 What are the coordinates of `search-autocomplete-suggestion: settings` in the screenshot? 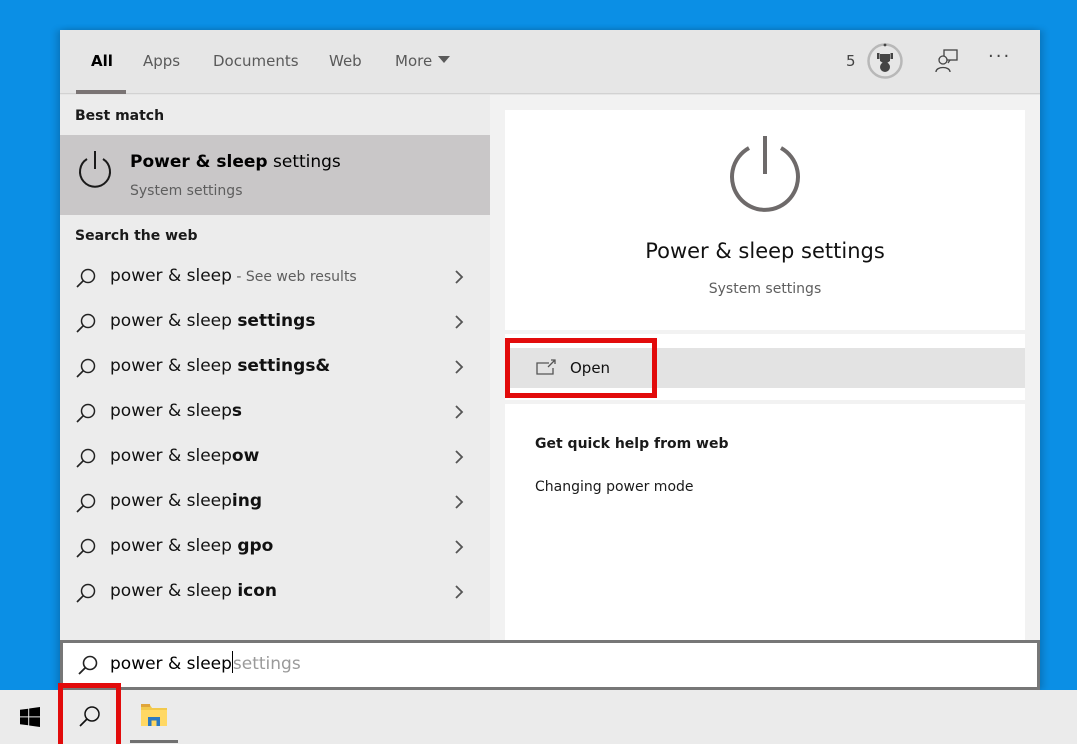 It's located at (266, 664).